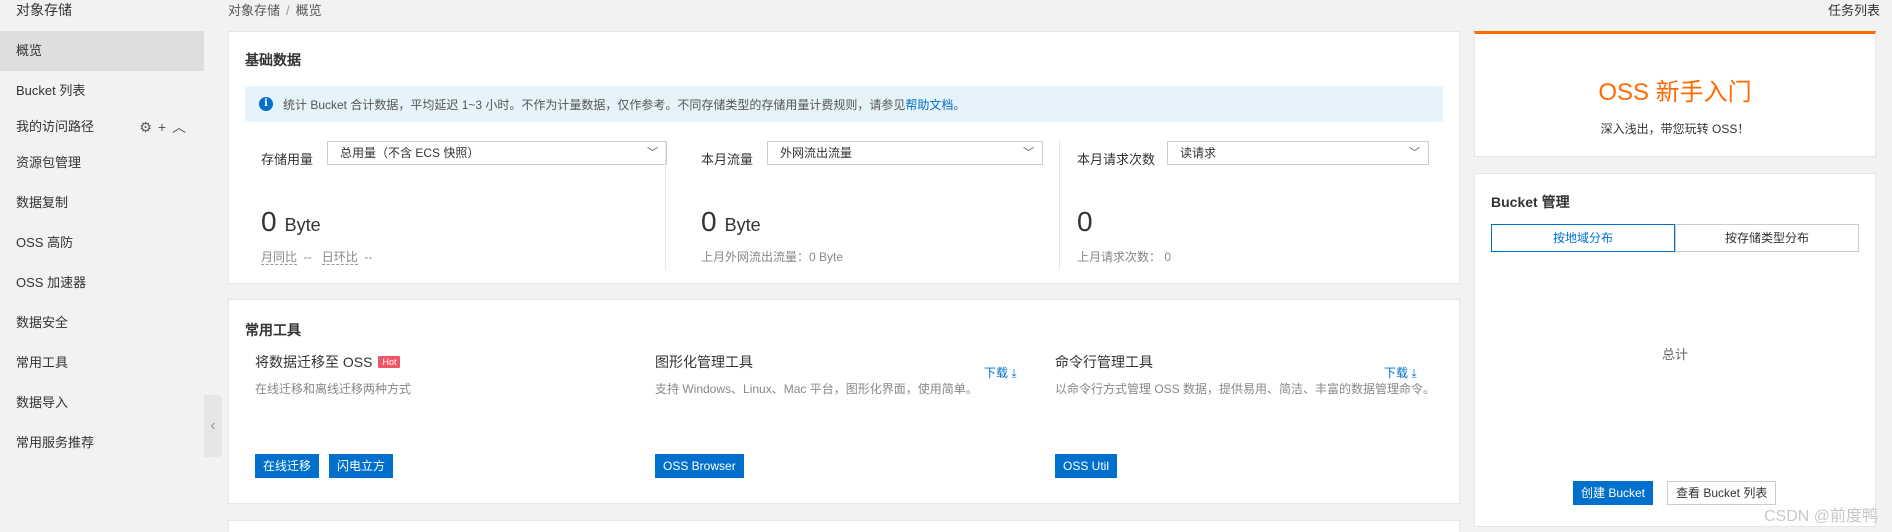 The image size is (1892, 532). Describe the element at coordinates (1722, 493) in the screenshot. I see `view-bucket-list-button: 查看 Bucket 列表` at that location.